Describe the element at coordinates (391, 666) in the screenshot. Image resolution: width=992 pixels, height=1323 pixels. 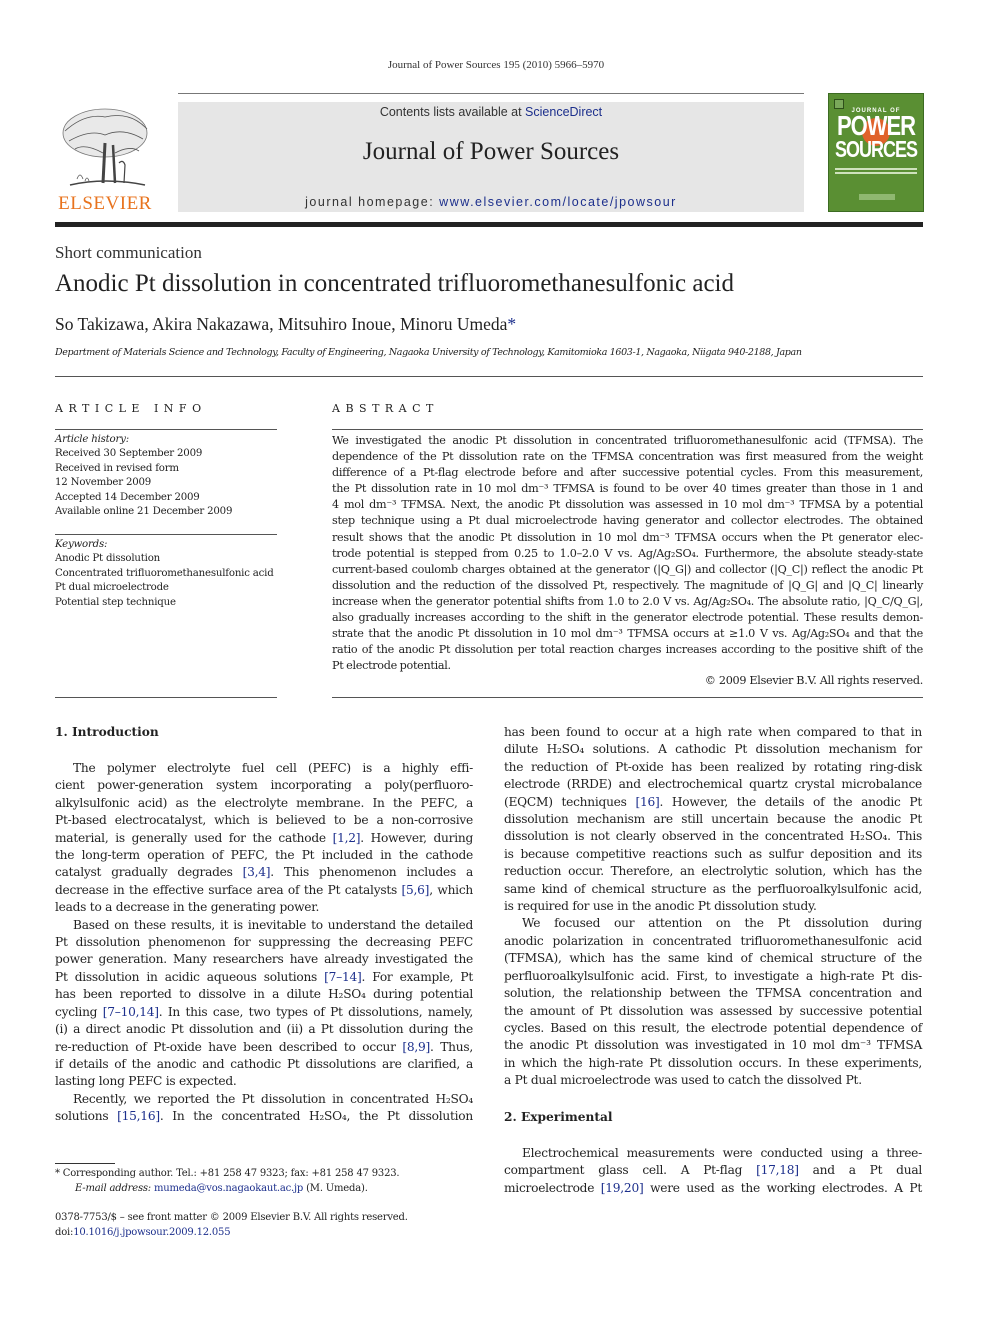
I see `abstract-line: Pt electrode potential.` at that location.